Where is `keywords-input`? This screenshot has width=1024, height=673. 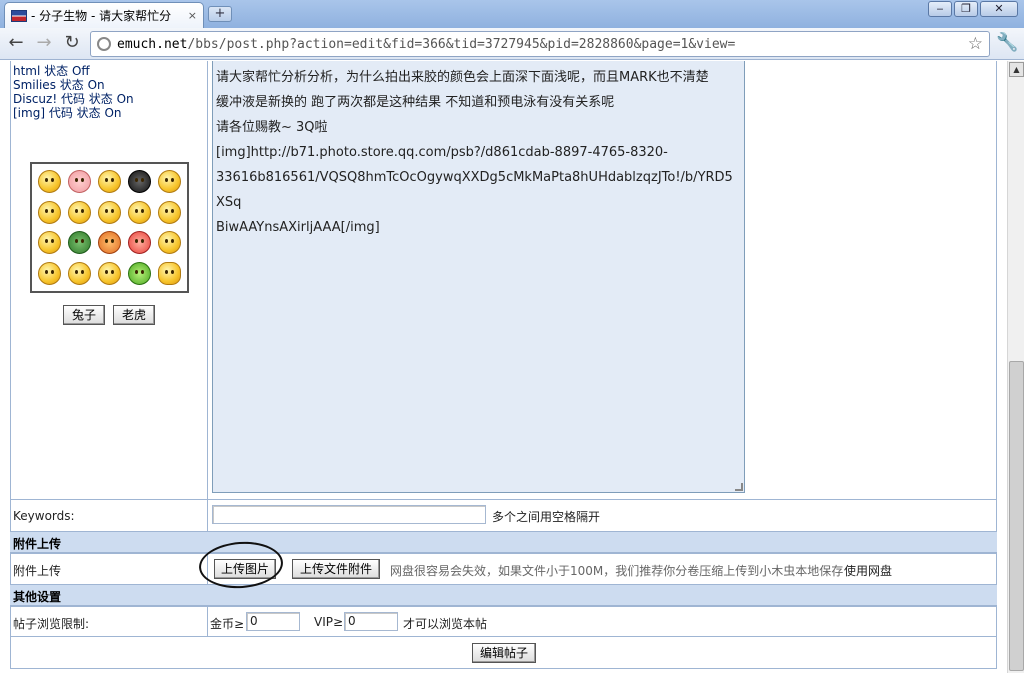
keywords-input is located at coordinates (349, 514).